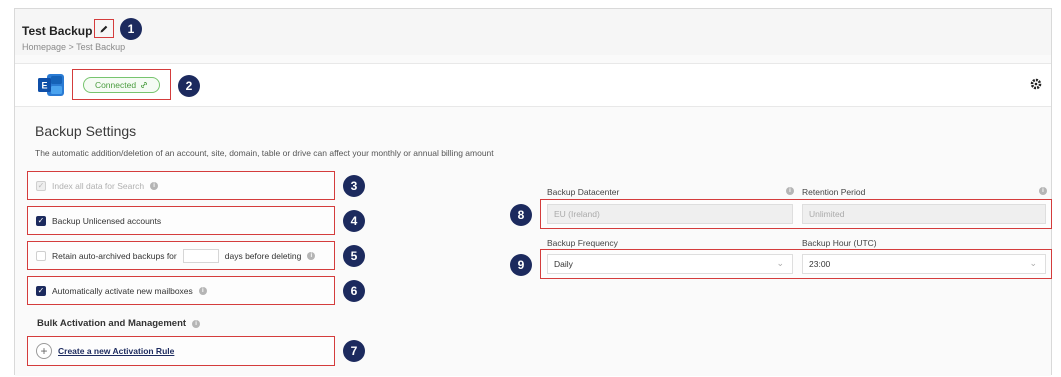 This screenshot has width=1061, height=377. Describe the element at coordinates (533, 85) in the screenshot. I see `connection-bar: E Connected 2` at that location.